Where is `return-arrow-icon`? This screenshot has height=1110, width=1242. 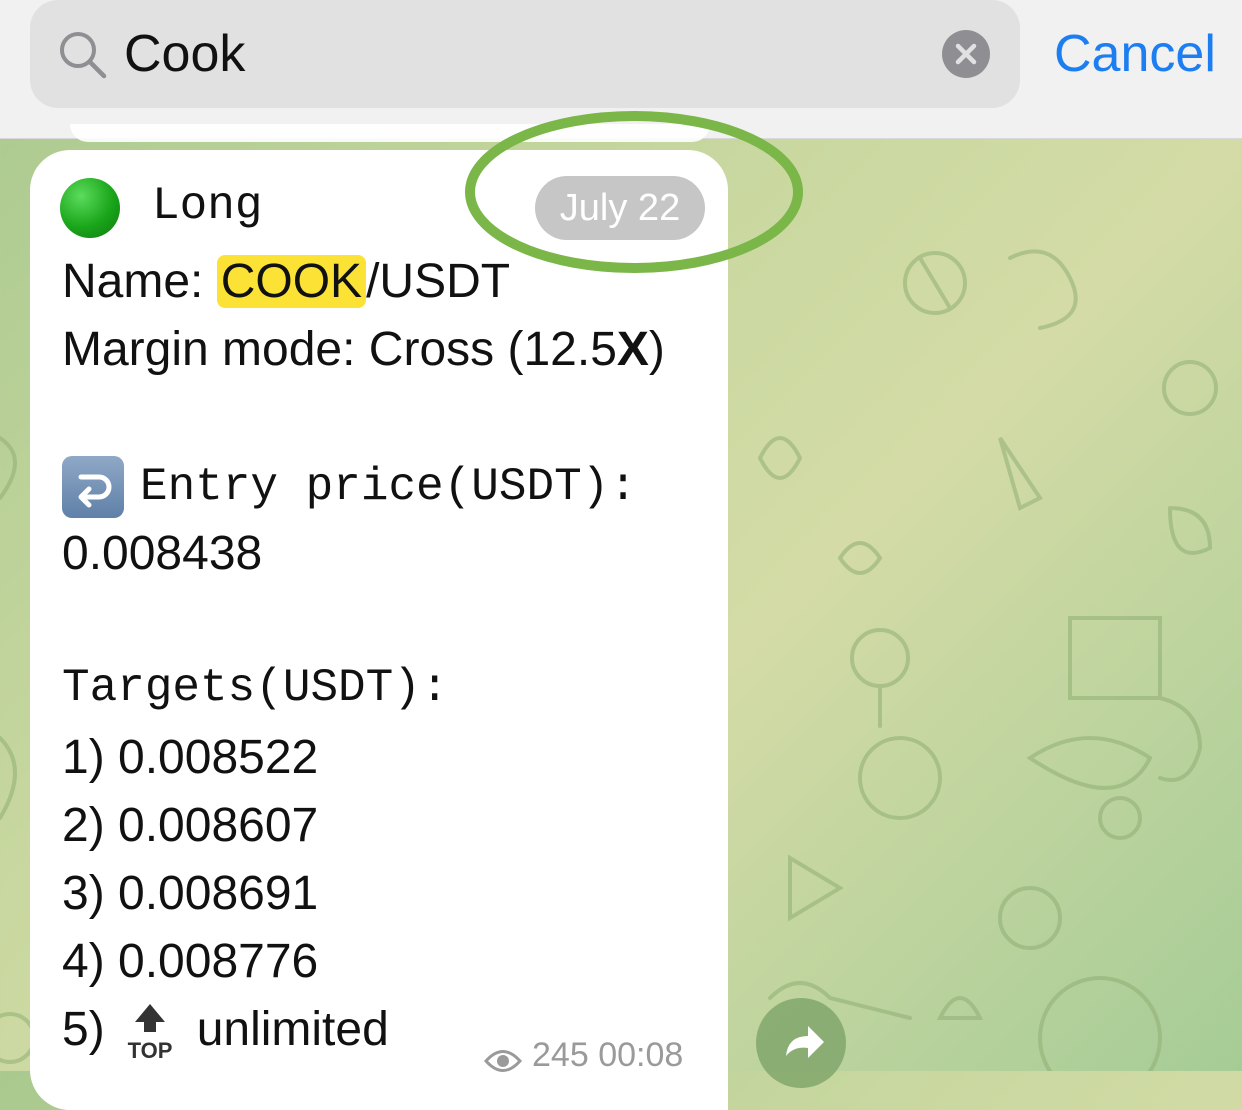
return-arrow-icon is located at coordinates (93, 487).